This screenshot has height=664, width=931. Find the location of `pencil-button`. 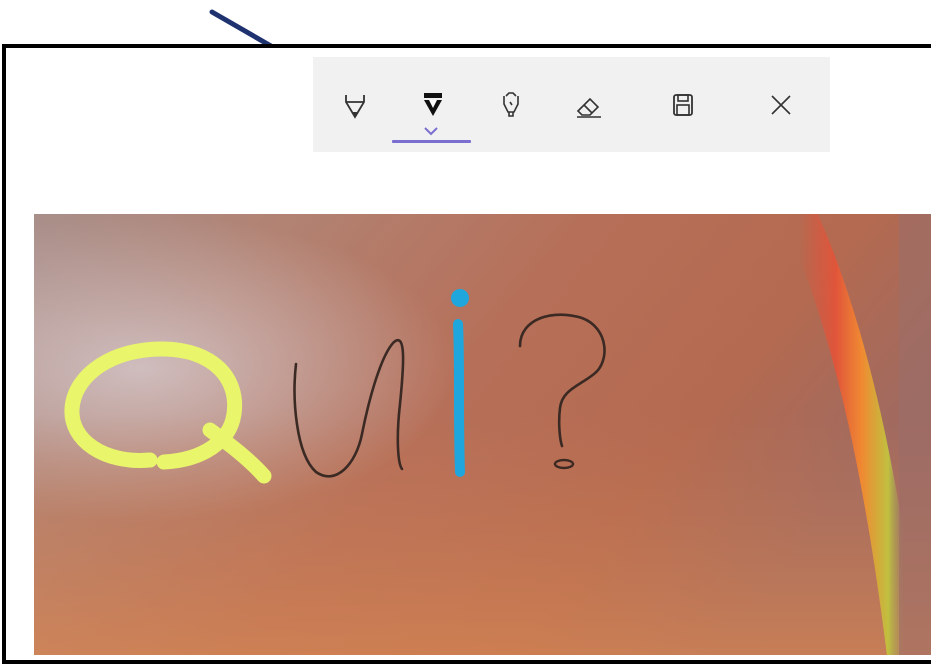

pencil-button is located at coordinates (433, 104).